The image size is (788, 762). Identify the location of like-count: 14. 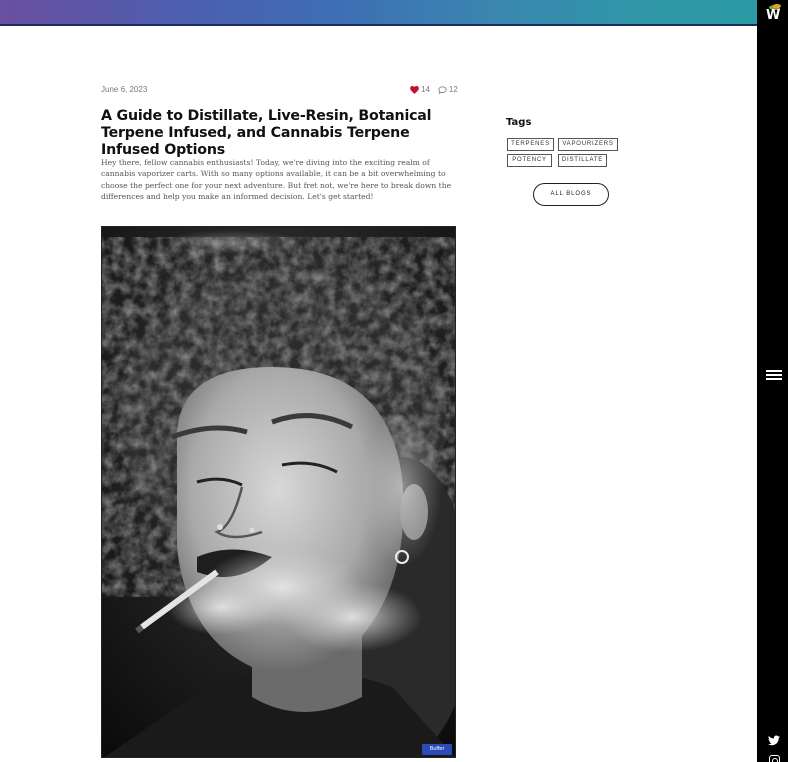
(425, 89).